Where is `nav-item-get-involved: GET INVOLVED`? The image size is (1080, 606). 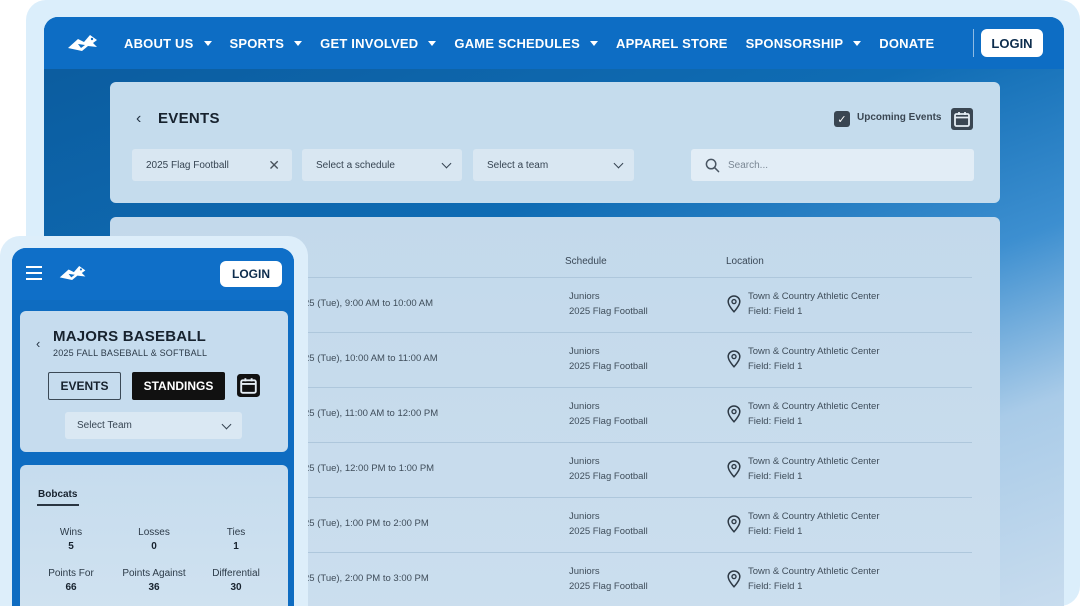
nav-item-get-involved: GET INVOLVED is located at coordinates (378, 43).